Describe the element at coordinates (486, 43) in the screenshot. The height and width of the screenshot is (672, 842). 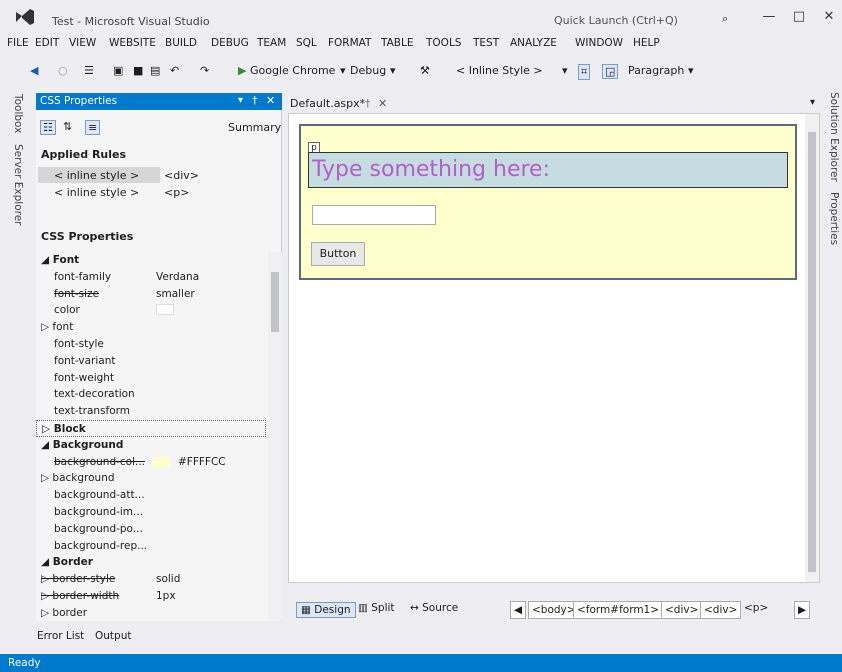
I see `menu-test: TEST` at that location.